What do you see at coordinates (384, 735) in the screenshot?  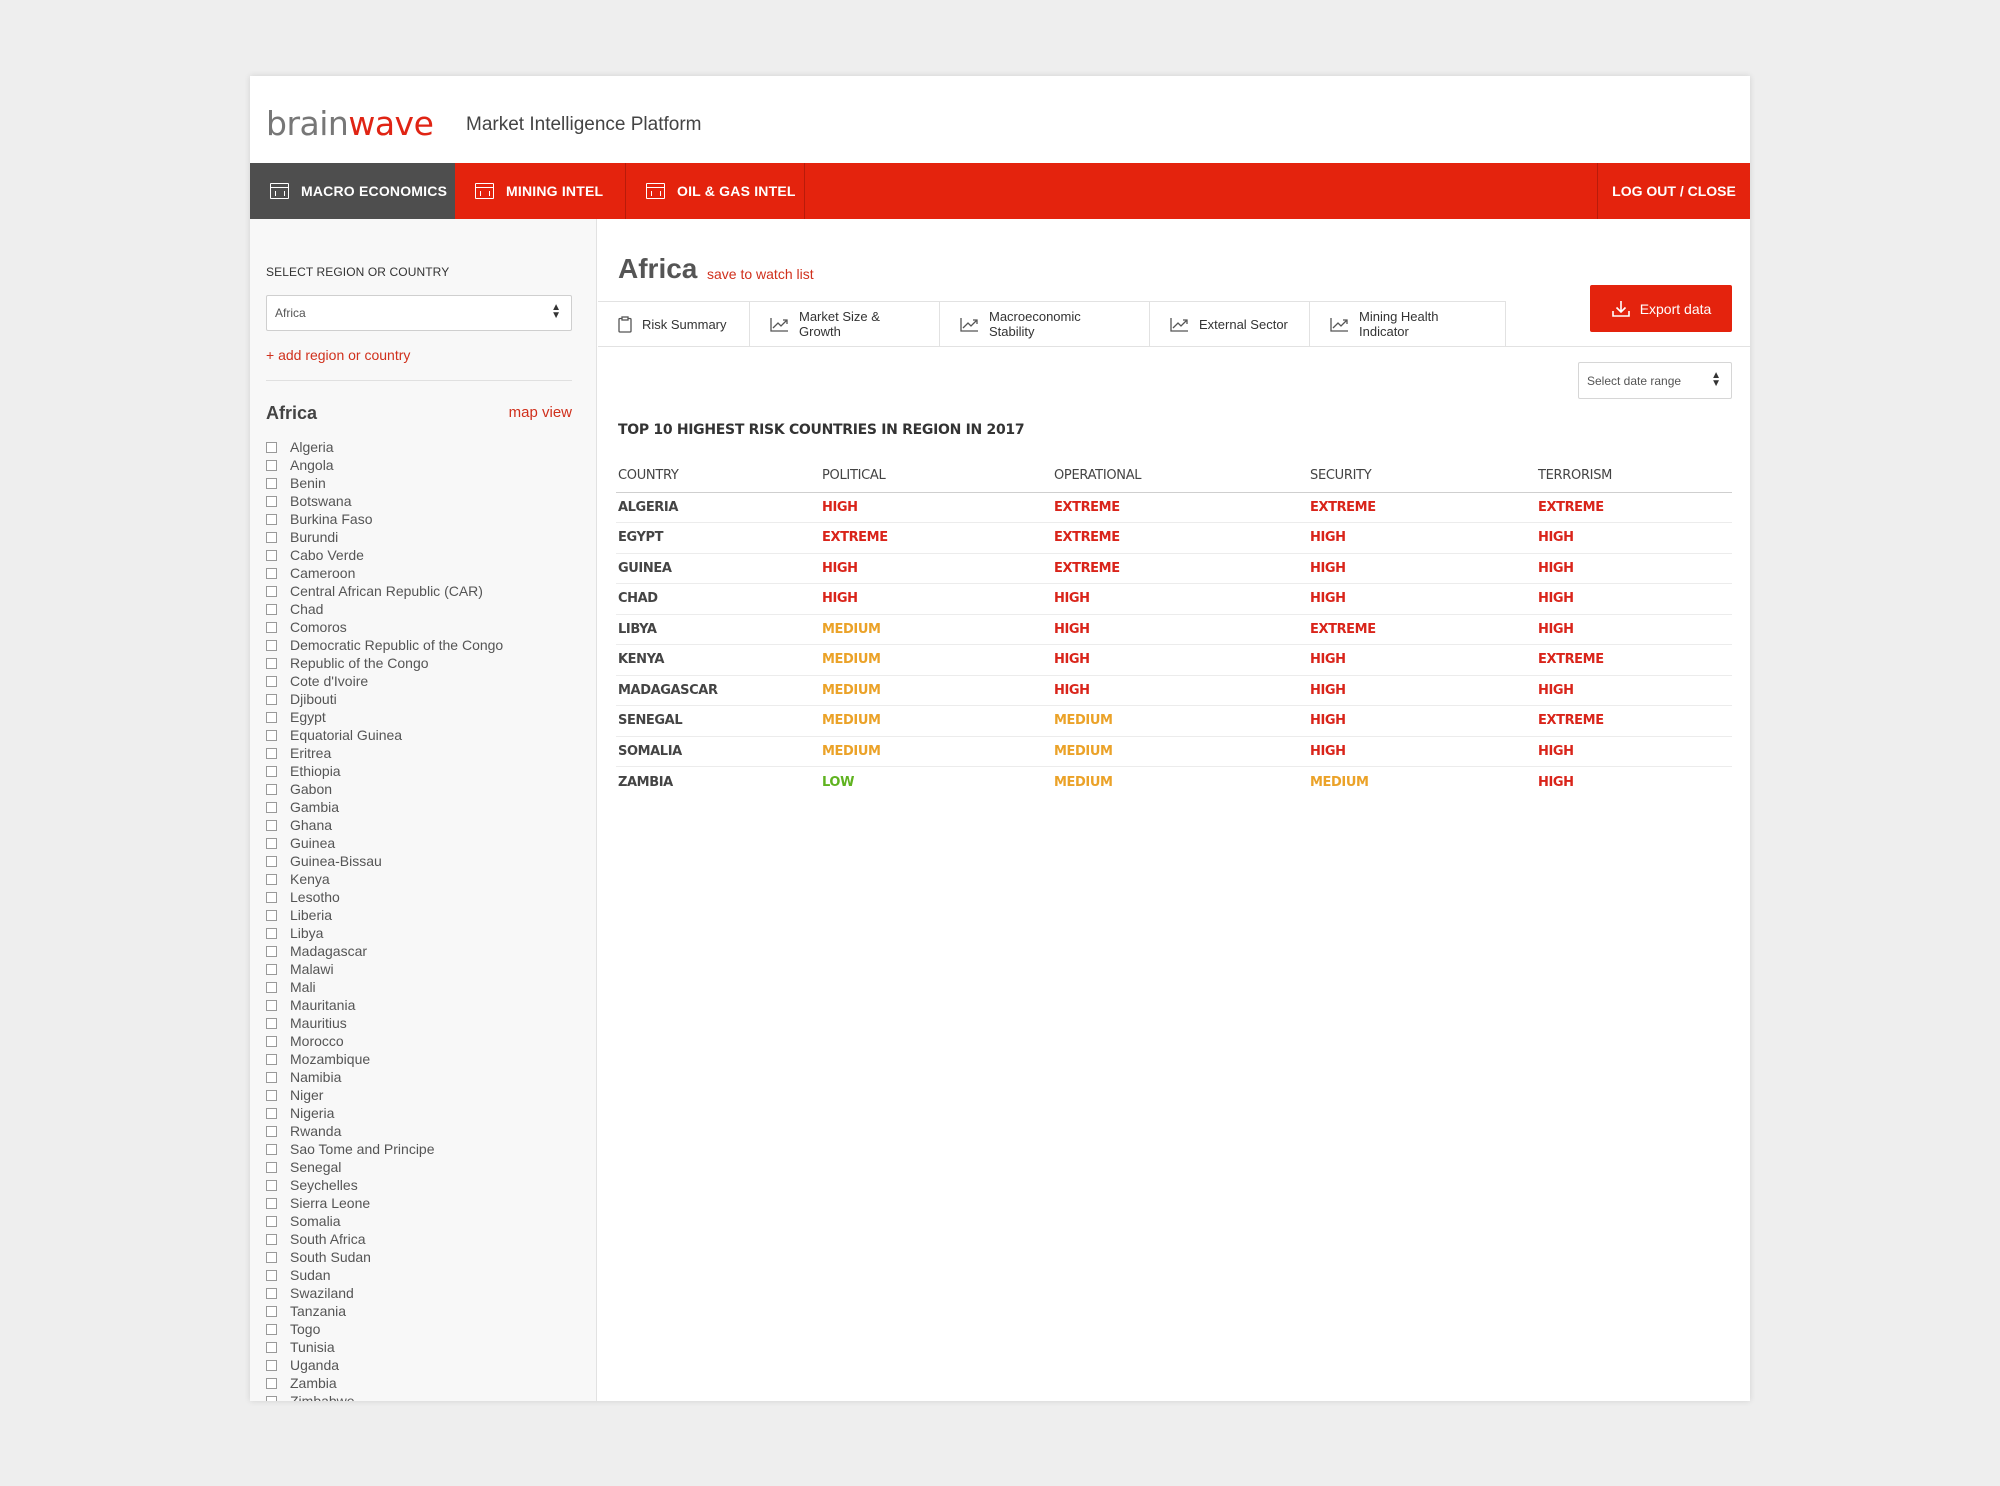 I see `list-item: Equatorial Guinea` at bounding box center [384, 735].